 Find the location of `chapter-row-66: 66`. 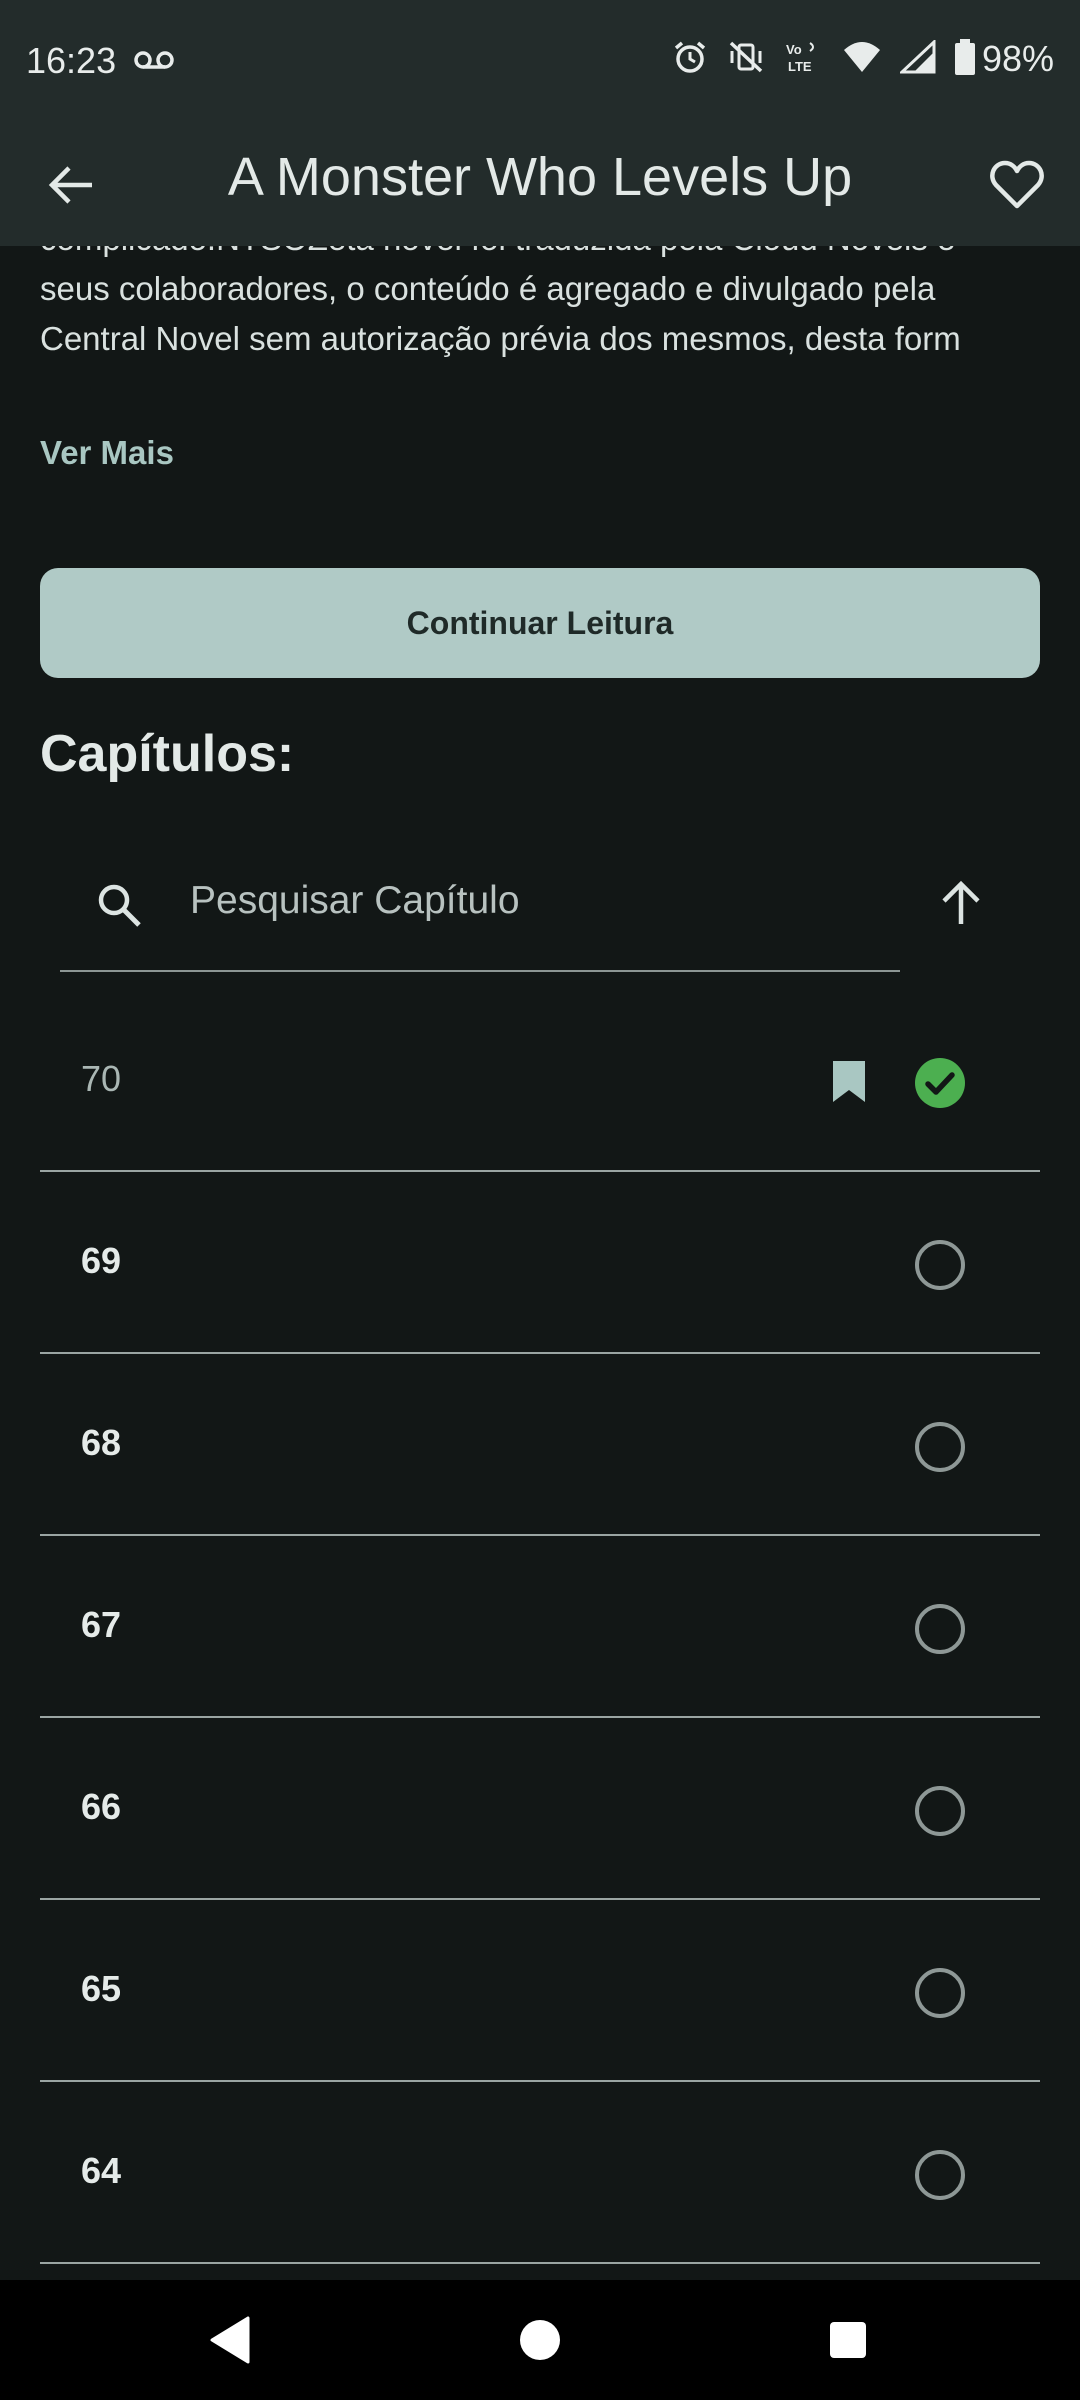

chapter-row-66: 66 is located at coordinates (540, 1809).